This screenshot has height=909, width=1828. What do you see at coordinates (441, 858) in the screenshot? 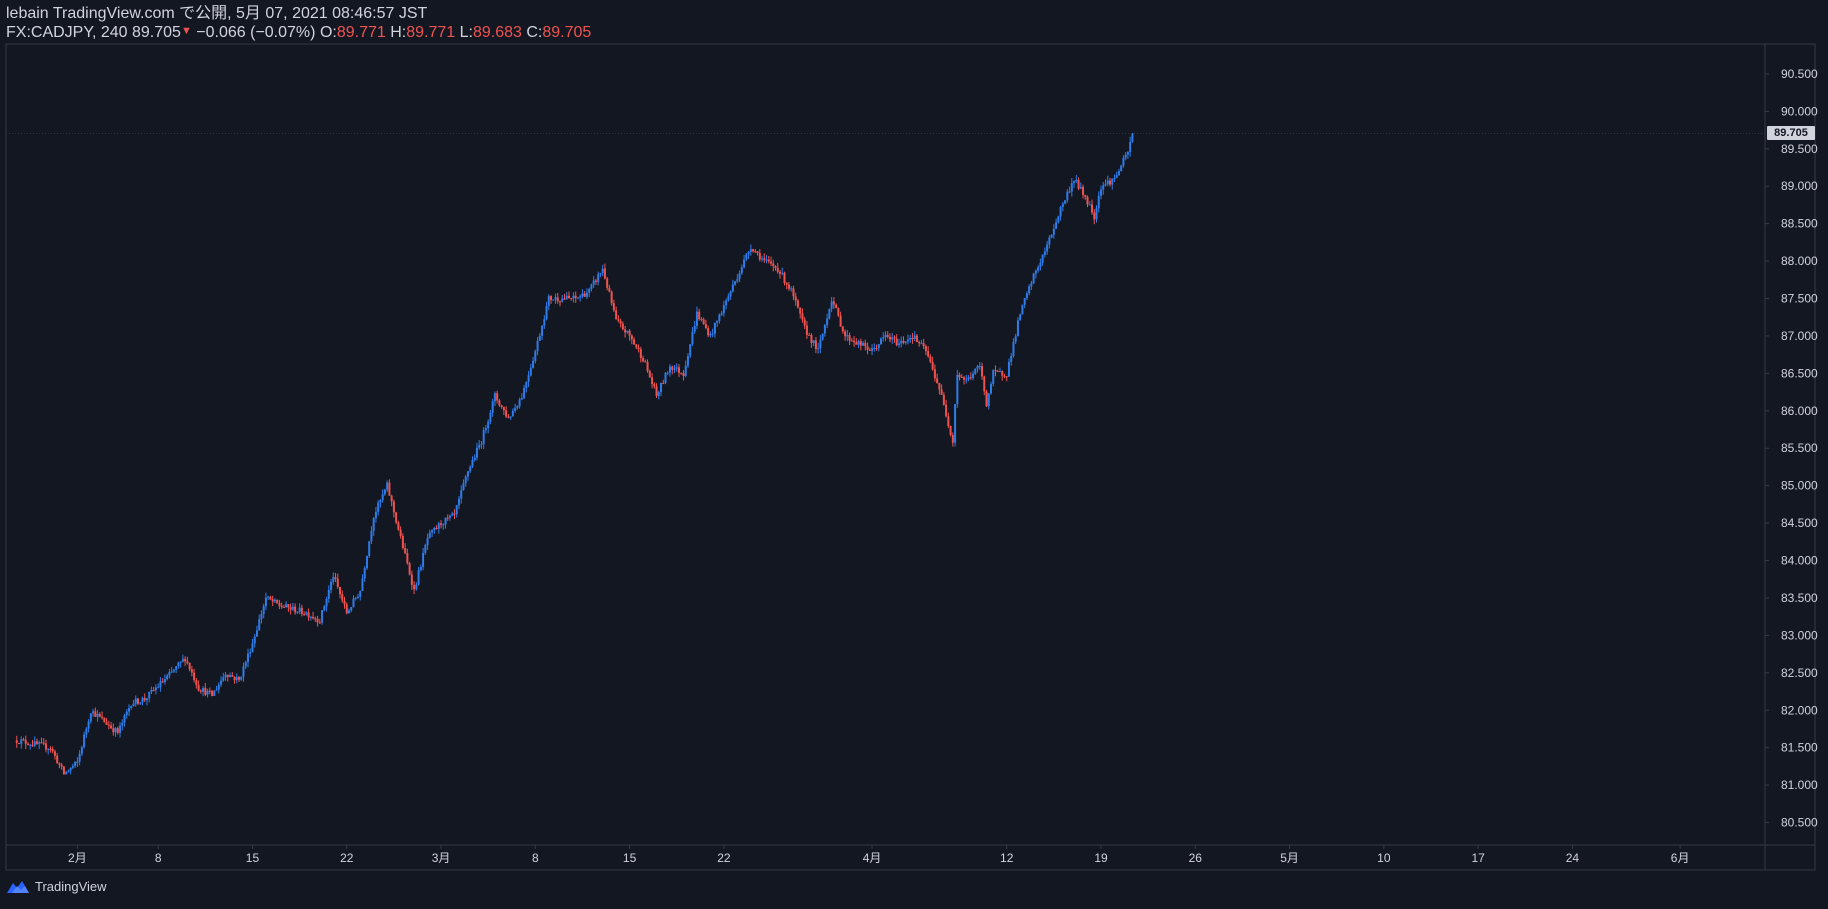
I see `x-tick-label: 3月` at bounding box center [441, 858].